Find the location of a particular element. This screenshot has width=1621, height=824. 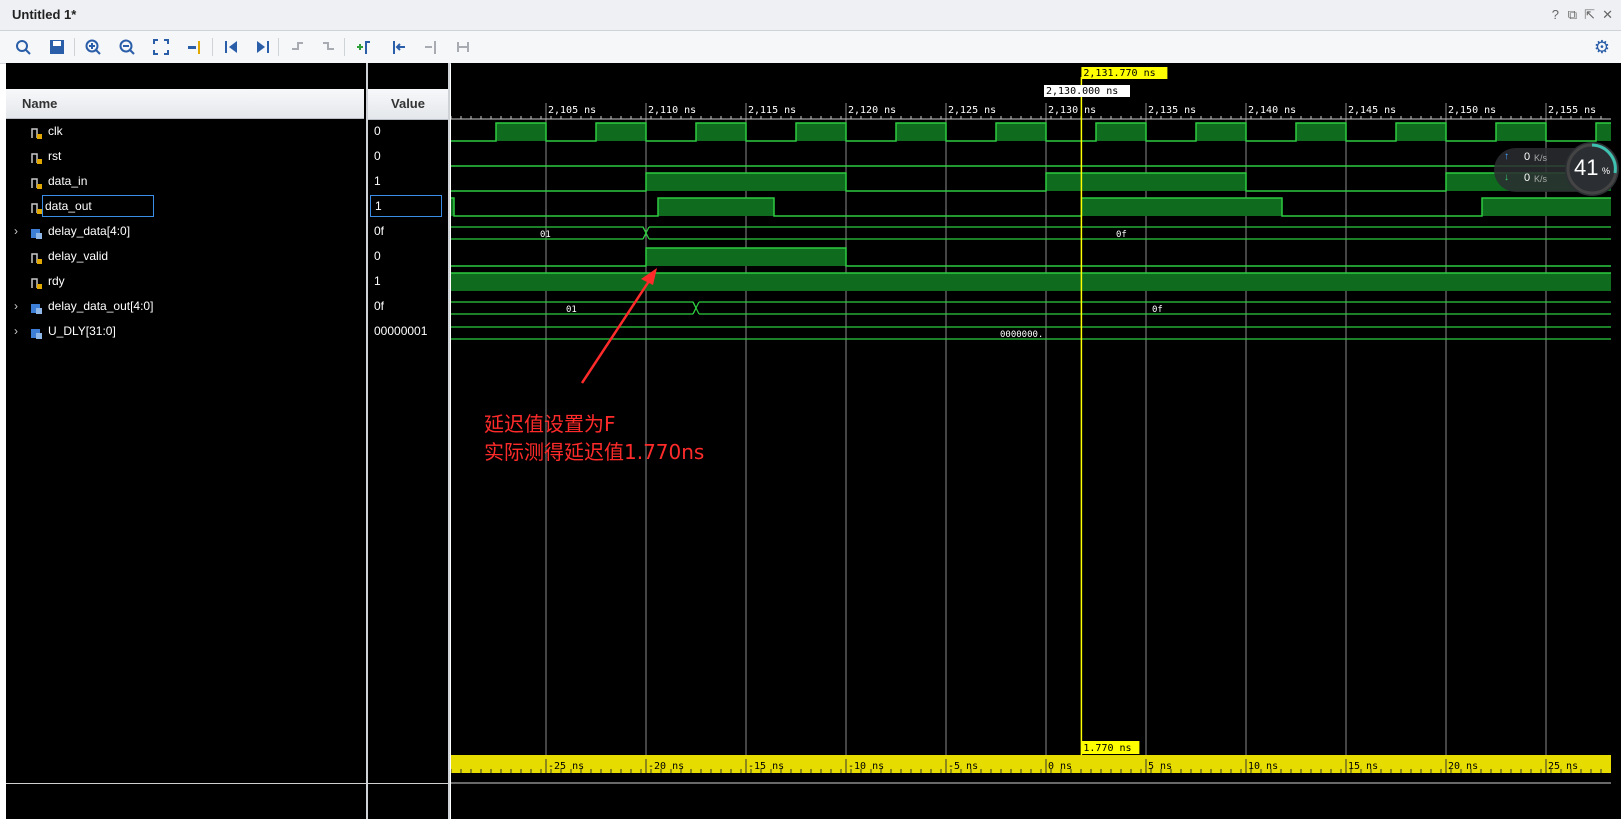

signal-name: U_DLY[31:0] is located at coordinates (82, 331).